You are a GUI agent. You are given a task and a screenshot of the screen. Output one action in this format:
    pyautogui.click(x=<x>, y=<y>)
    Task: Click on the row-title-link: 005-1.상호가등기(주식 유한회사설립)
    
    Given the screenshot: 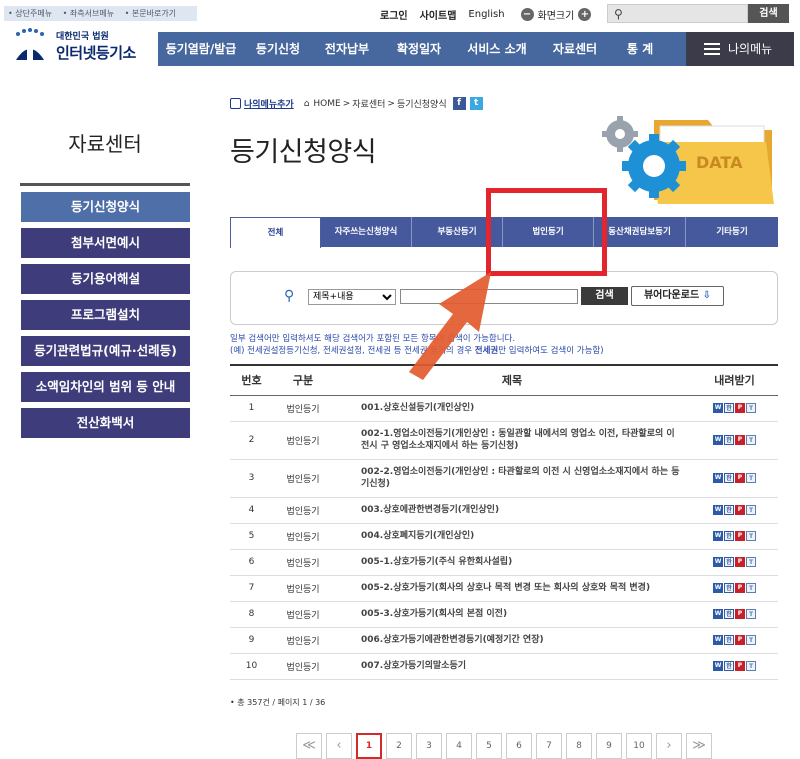 What is the action you would take?
    pyautogui.click(x=512, y=562)
    